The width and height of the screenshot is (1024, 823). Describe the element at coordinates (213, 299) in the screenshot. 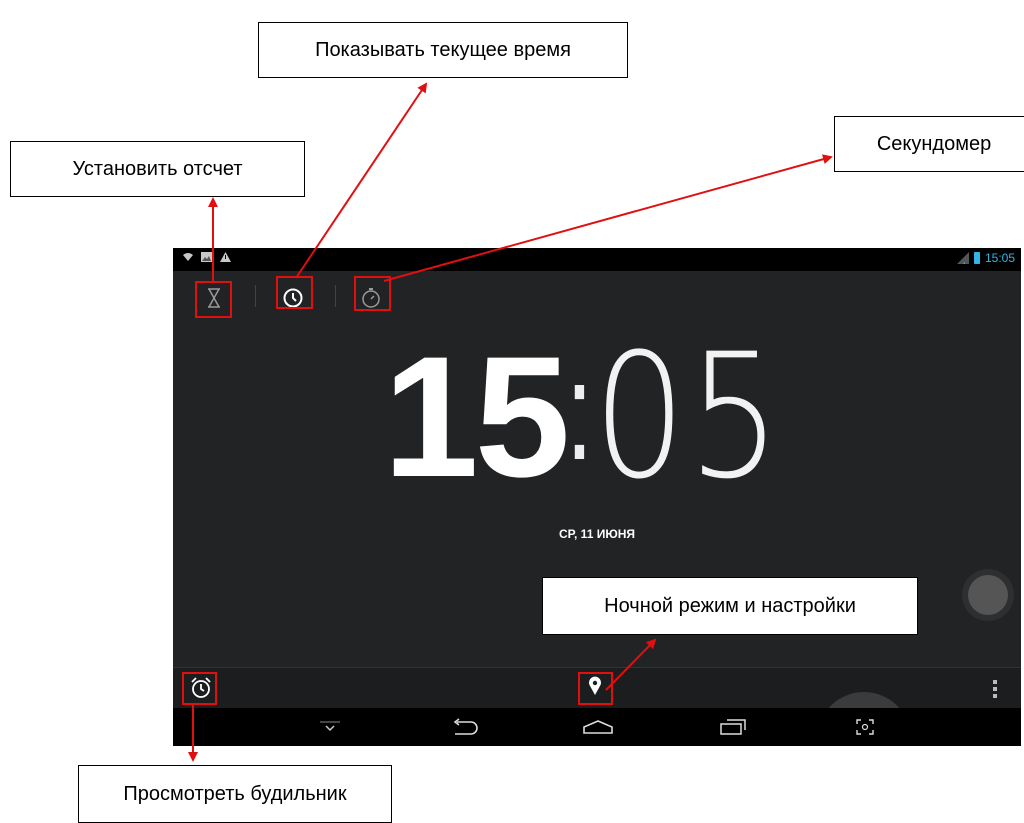

I see `highlight-timer-tab` at that location.